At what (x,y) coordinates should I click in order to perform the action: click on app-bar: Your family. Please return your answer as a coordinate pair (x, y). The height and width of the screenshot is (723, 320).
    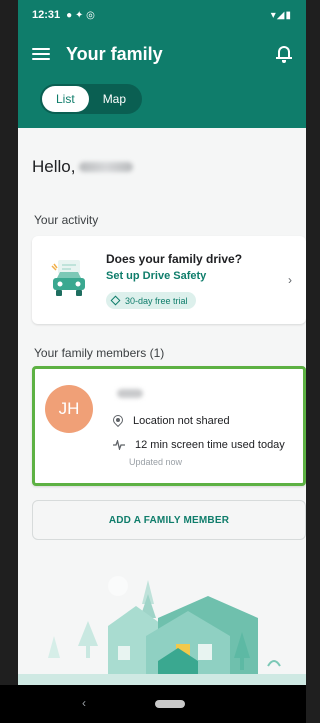
    Looking at the image, I should click on (162, 54).